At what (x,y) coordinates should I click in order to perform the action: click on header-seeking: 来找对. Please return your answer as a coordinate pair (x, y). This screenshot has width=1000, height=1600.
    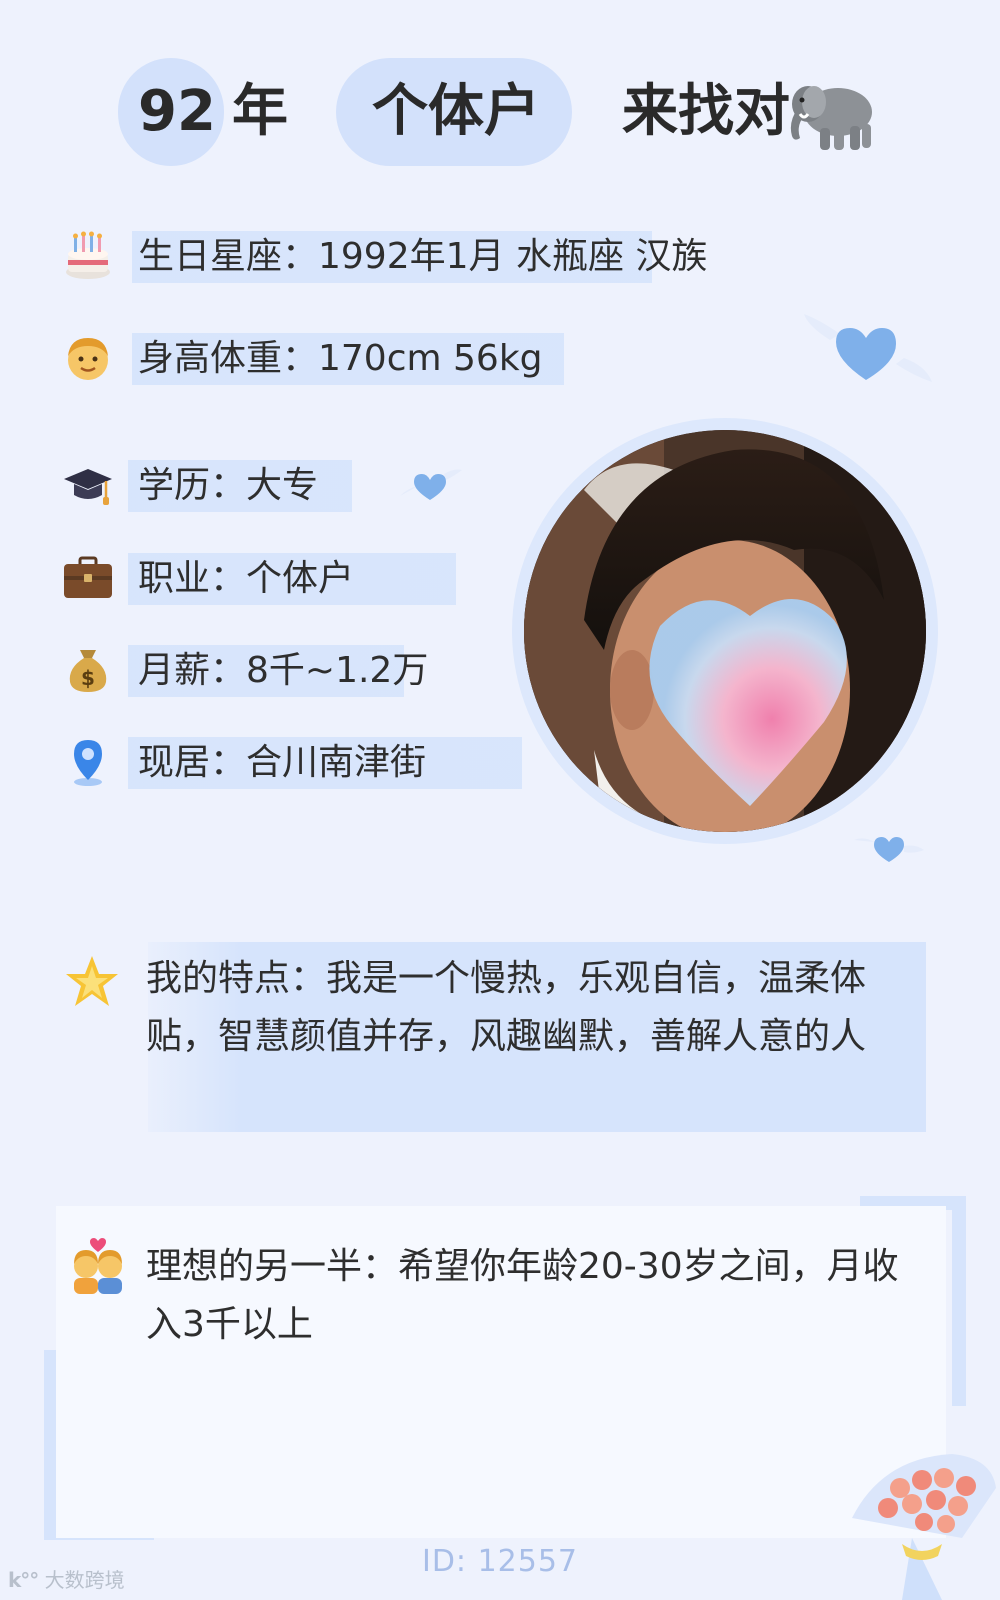
    Looking at the image, I should click on (706, 111).